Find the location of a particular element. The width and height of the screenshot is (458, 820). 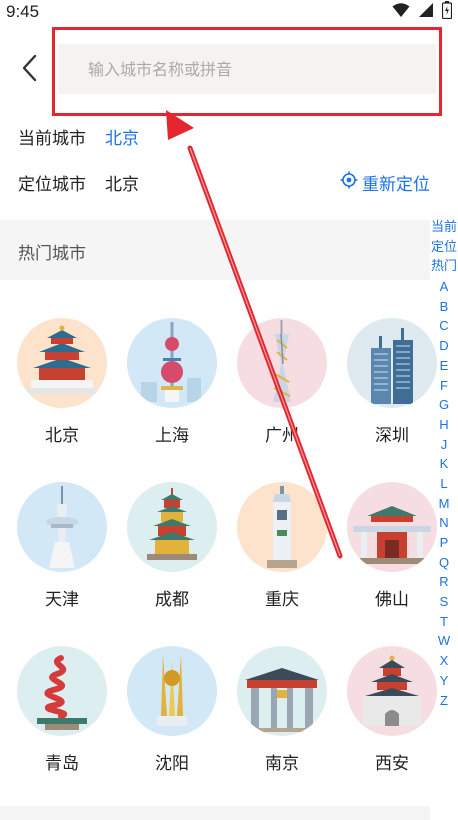

city-name: 佛山 is located at coordinates (392, 600).